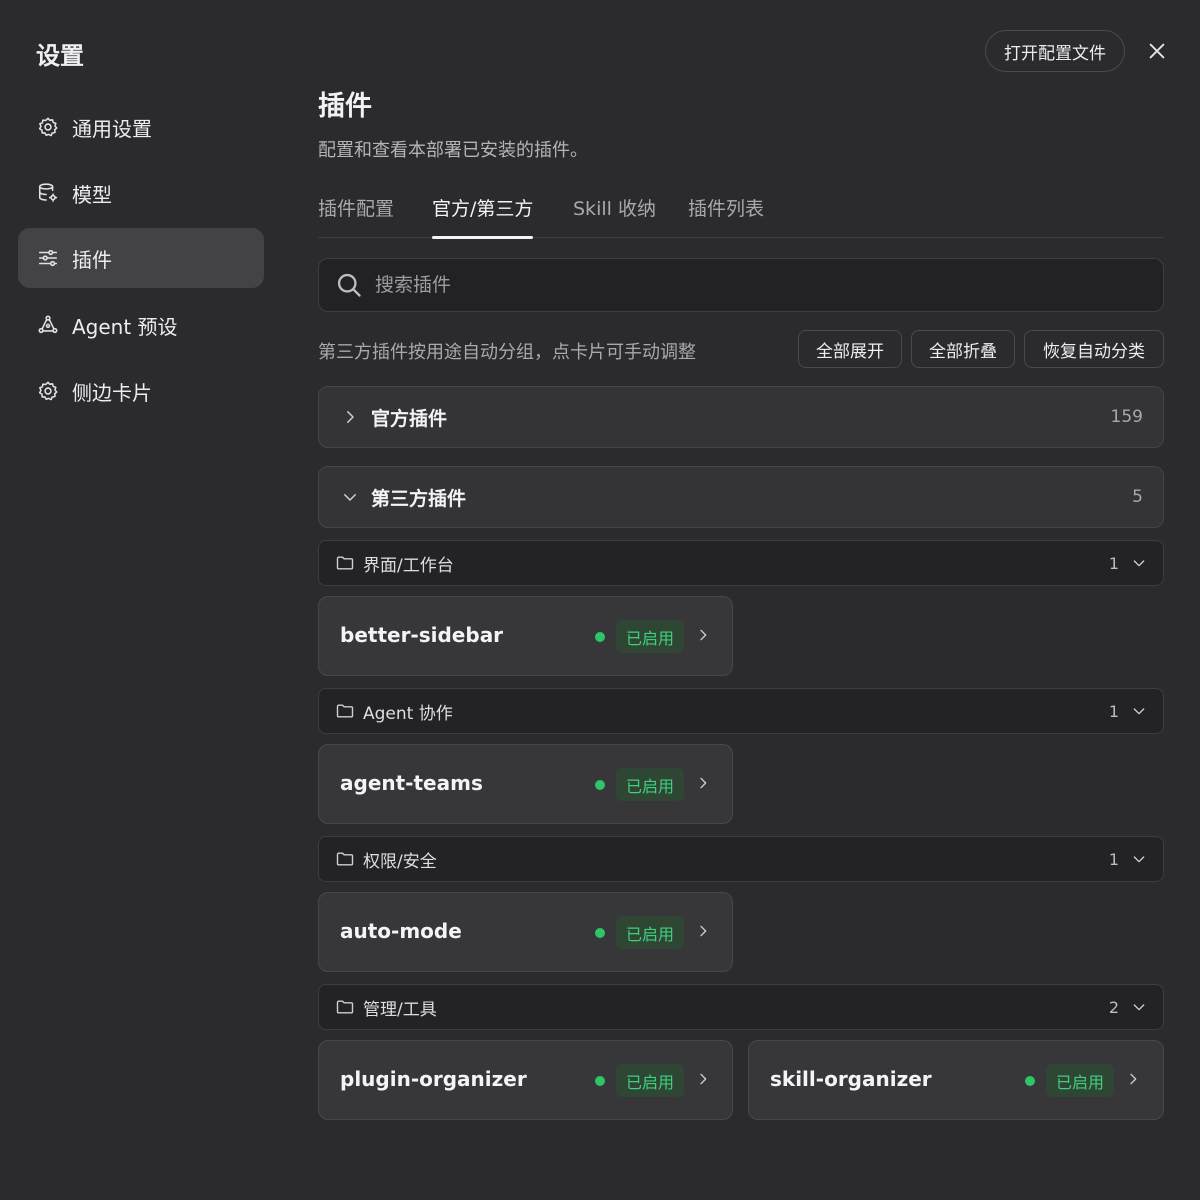  I want to click on category-title: Agent 协作, so click(408, 713).